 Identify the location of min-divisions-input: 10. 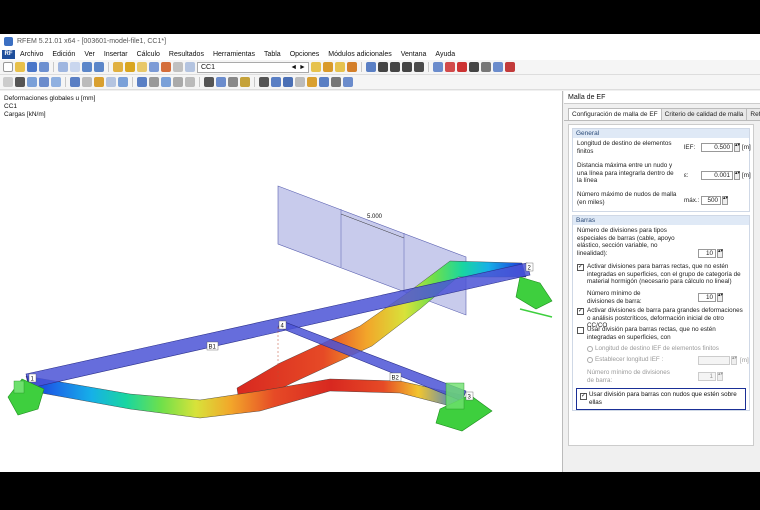
(707, 297).